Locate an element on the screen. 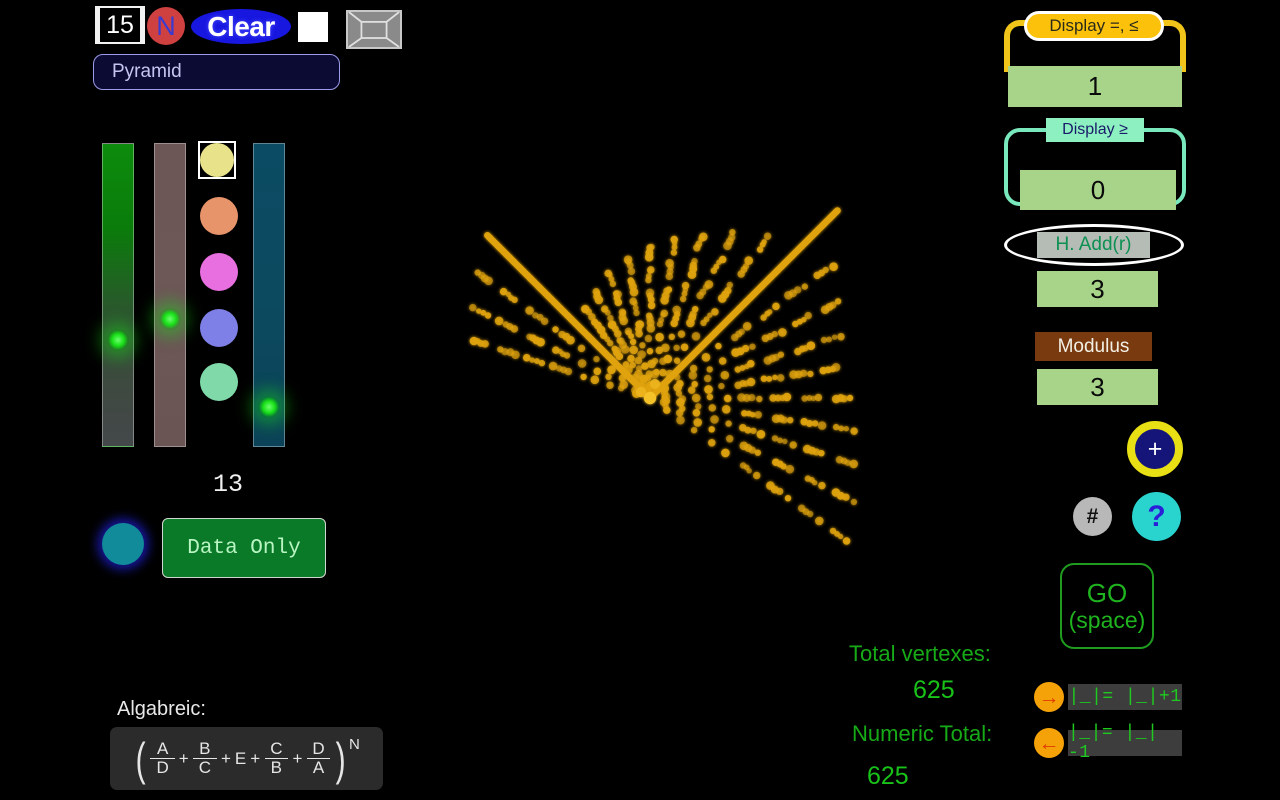  total-vertexes-label: Total vertexes: is located at coordinates (920, 653).